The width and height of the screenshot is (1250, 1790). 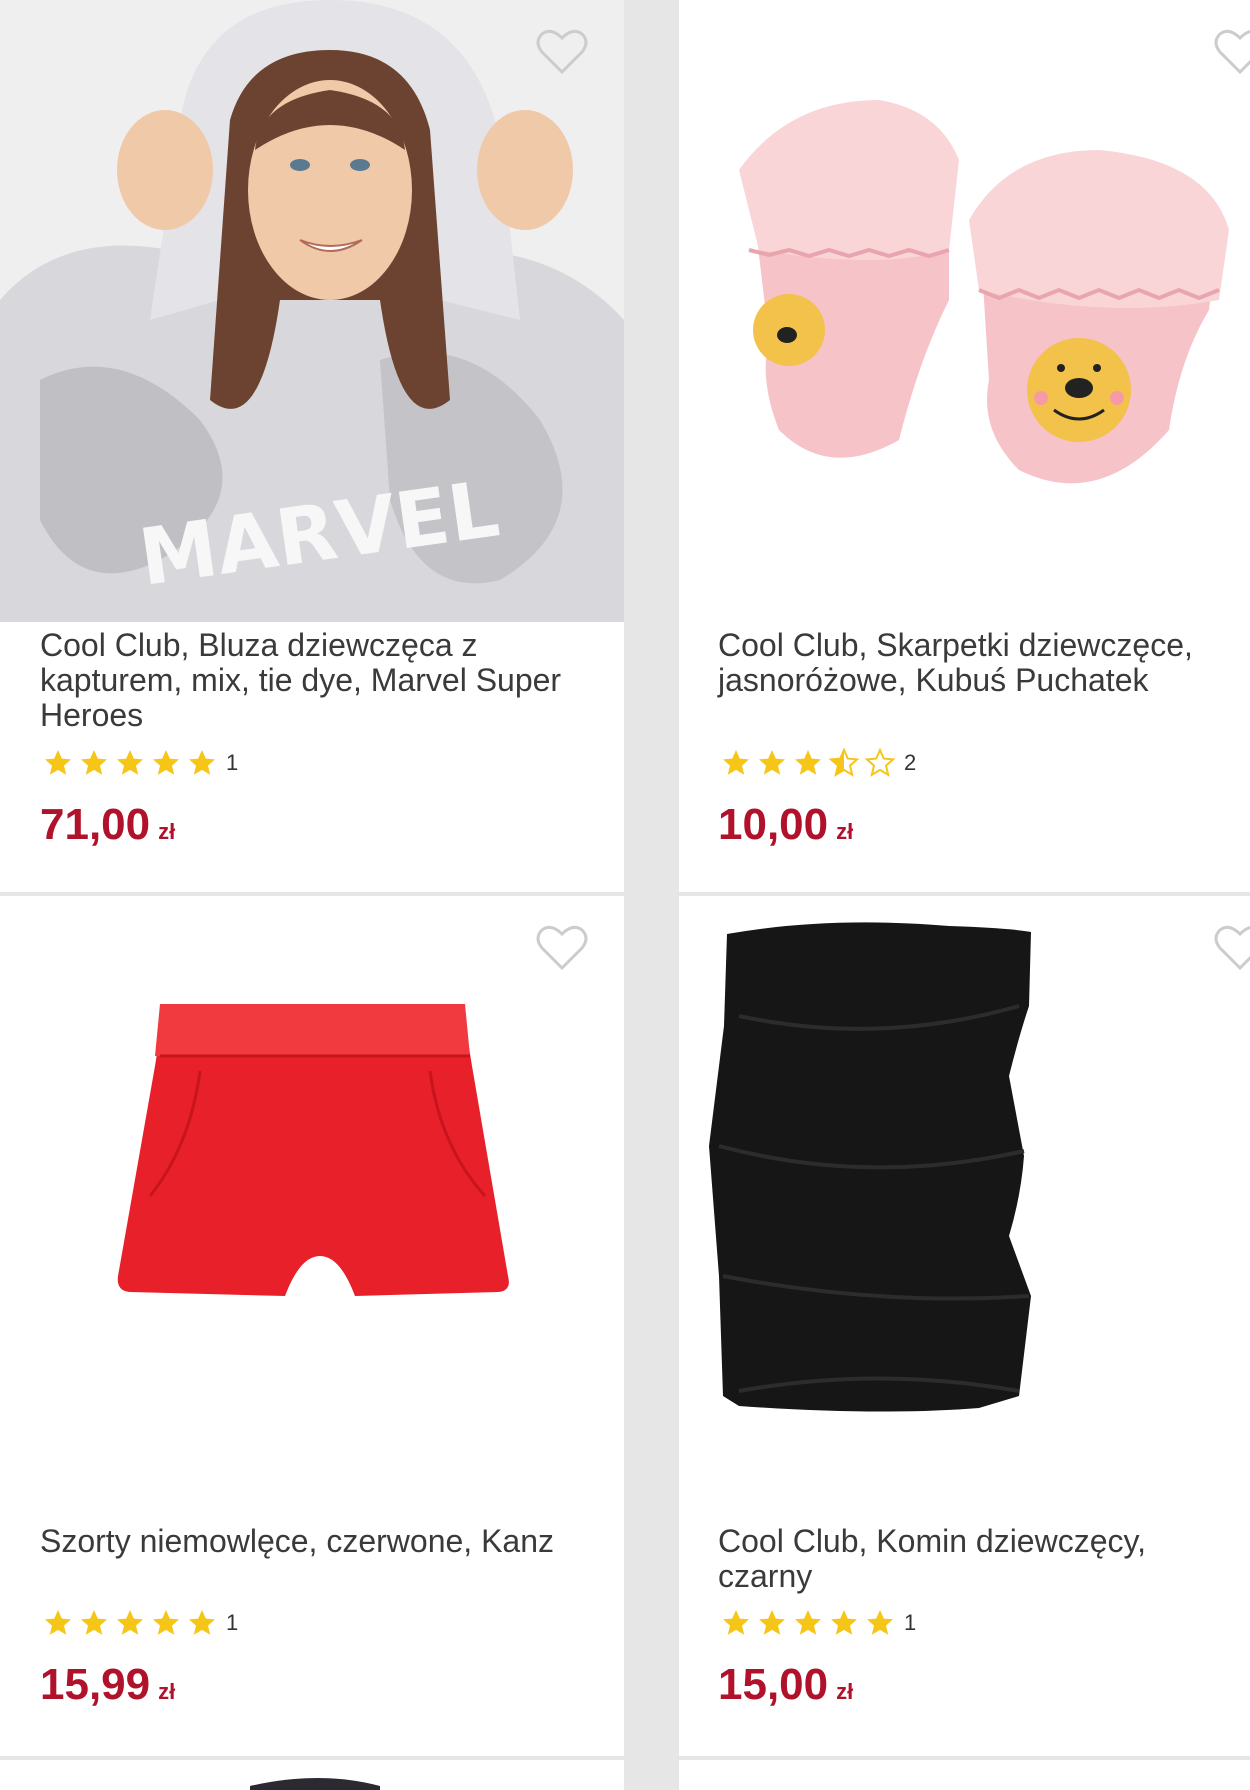 I want to click on product-price: 10,00 zł, so click(x=785, y=825).